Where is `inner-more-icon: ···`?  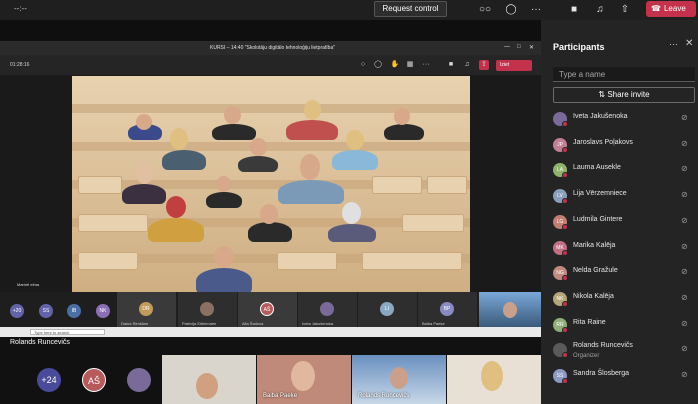 inner-more-icon: ··· is located at coordinates (426, 65).